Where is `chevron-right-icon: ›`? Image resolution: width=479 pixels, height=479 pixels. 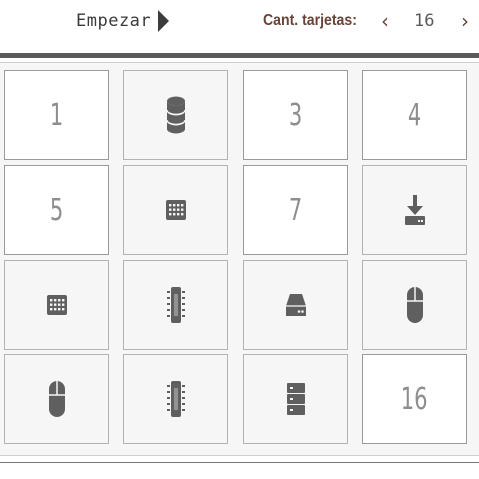 chevron-right-icon: › is located at coordinates (465, 21).